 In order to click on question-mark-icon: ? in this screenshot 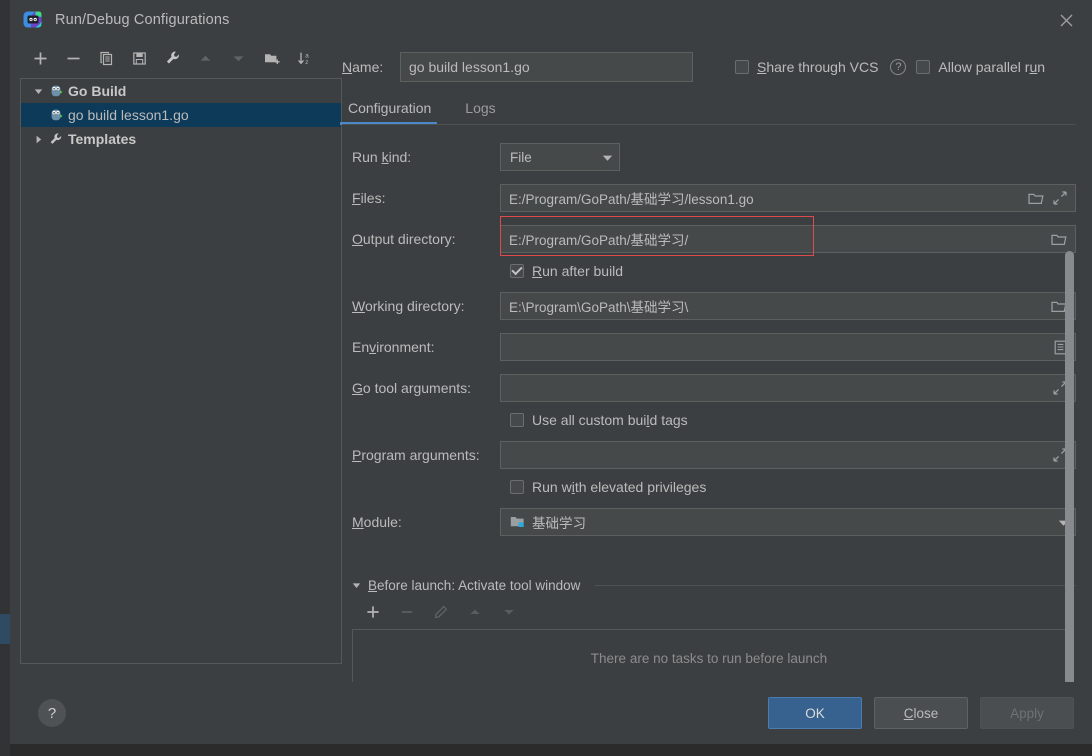, I will do `click(898, 66)`.